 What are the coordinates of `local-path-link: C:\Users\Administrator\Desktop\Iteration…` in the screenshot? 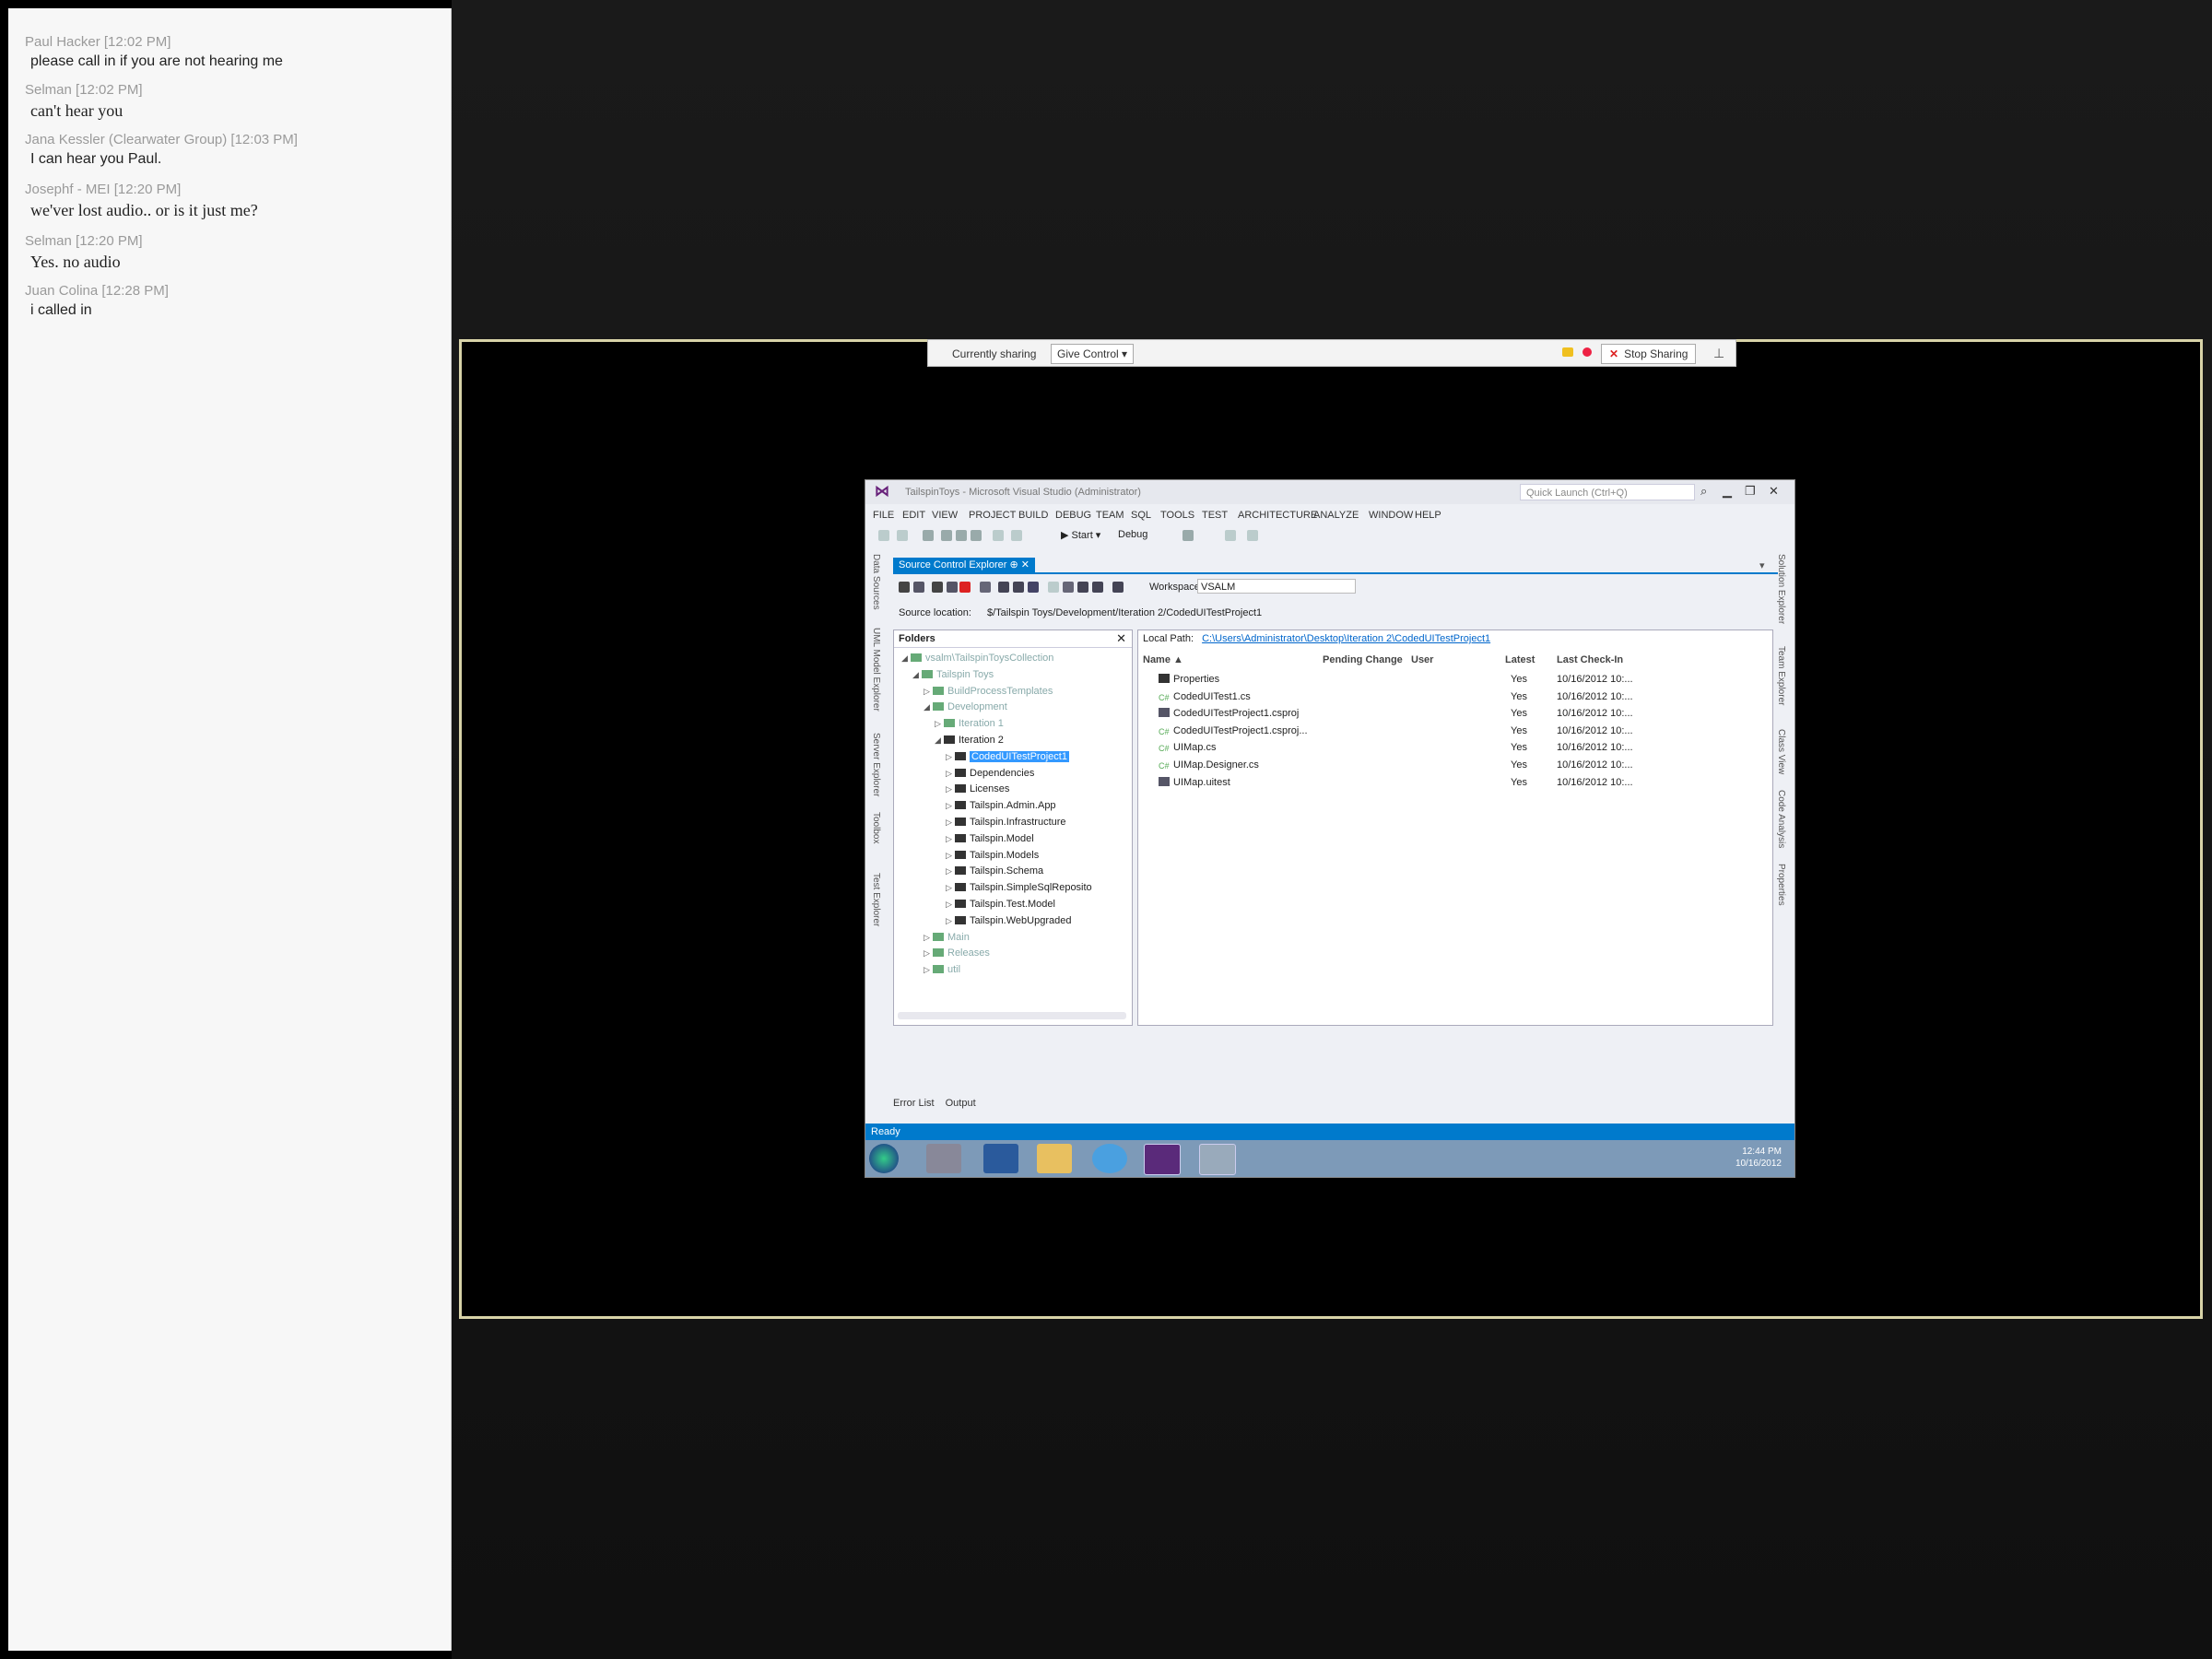 It's located at (1346, 638).